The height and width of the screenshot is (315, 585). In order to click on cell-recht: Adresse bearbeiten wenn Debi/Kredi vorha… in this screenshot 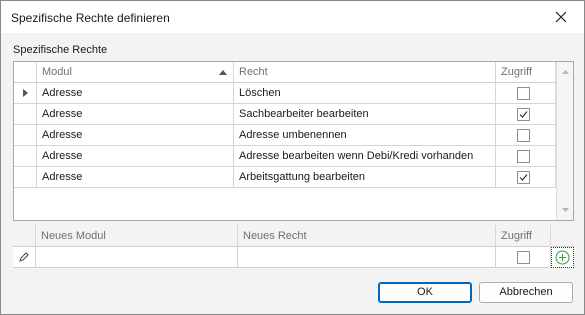, I will do `click(365, 156)`.